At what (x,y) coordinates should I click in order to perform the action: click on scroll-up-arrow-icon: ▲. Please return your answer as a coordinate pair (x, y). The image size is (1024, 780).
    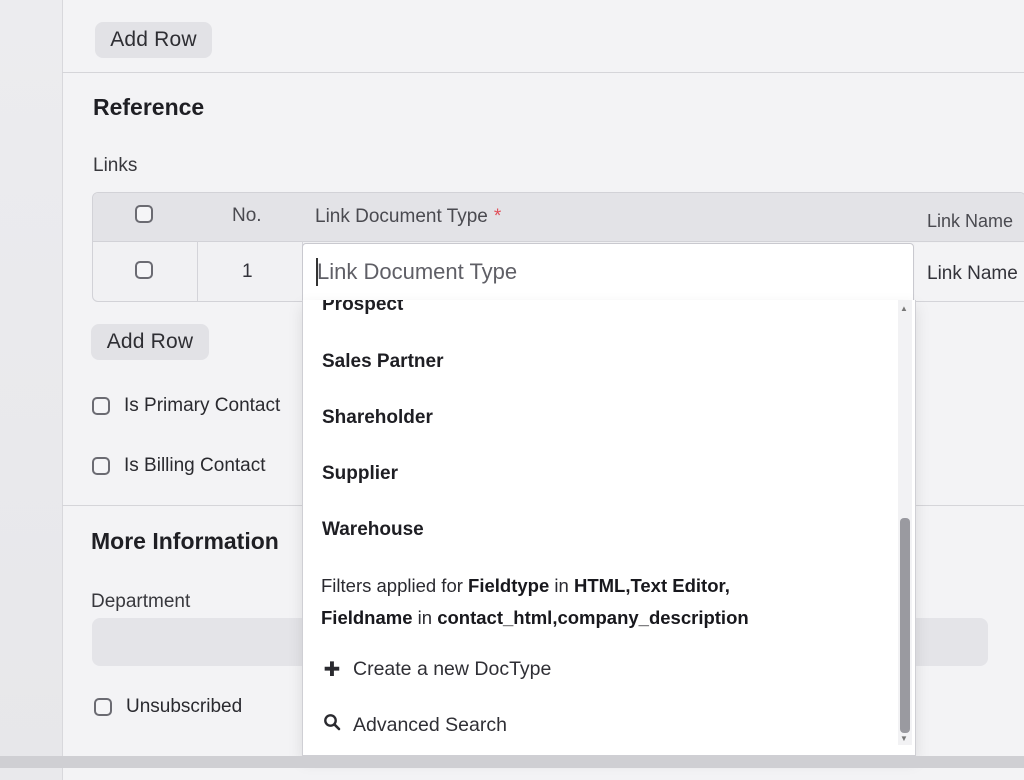
    Looking at the image, I should click on (904, 308).